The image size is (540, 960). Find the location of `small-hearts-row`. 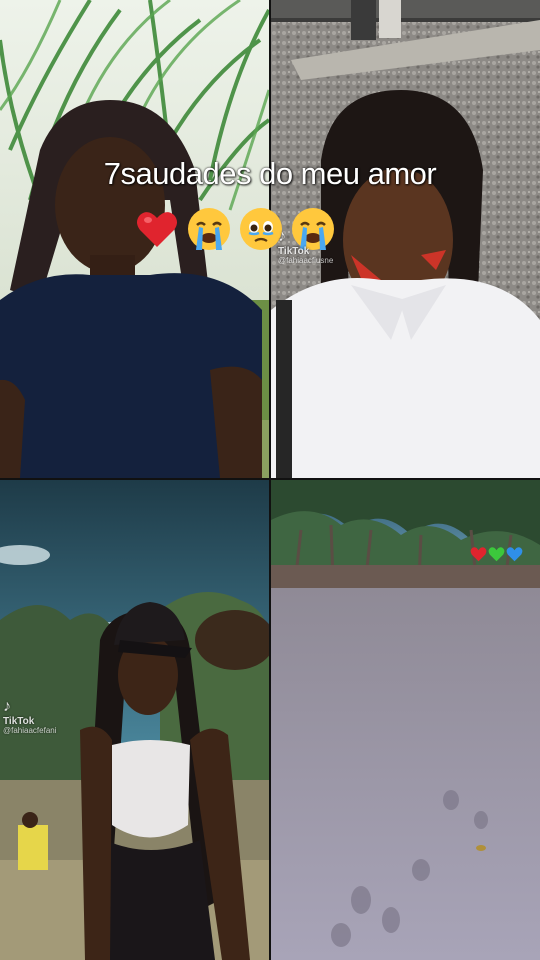

small-hearts-row is located at coordinates (496, 554).